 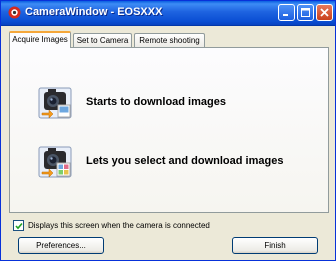 What do you see at coordinates (94, 12) in the screenshot?
I see `window-title: CameraWindow - EOSXXX` at bounding box center [94, 12].